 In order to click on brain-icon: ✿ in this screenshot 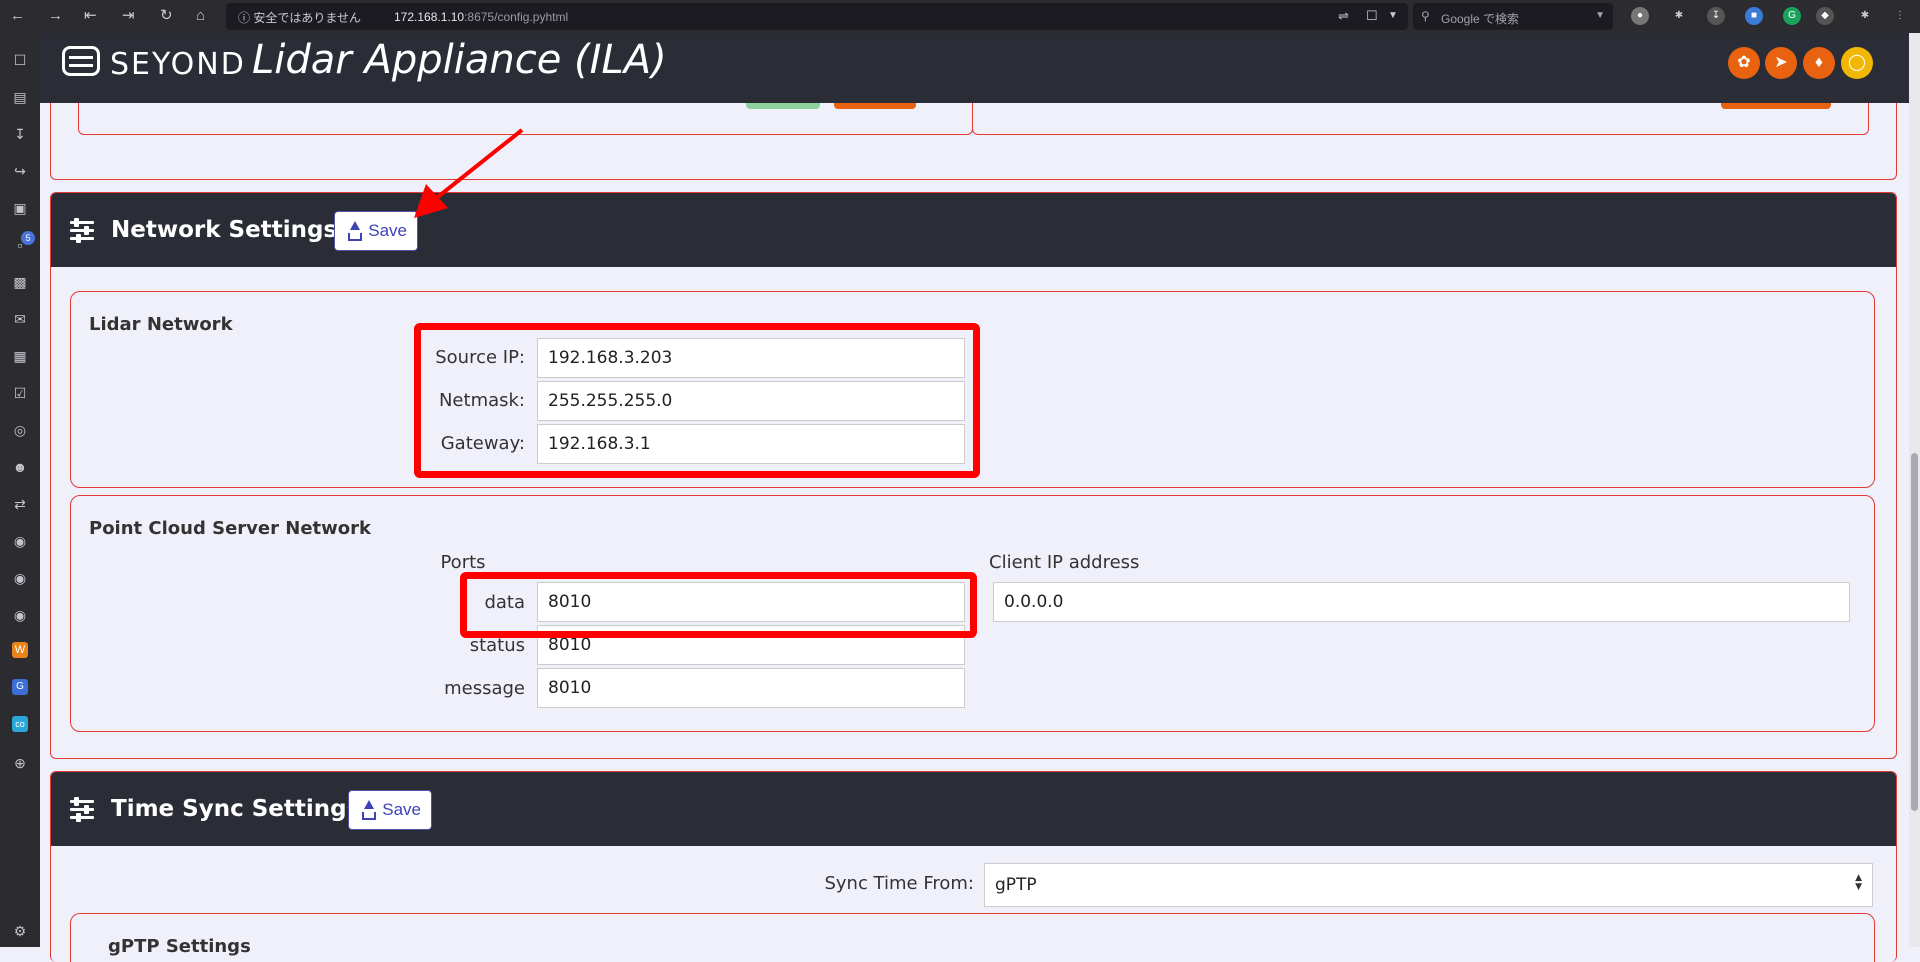, I will do `click(1744, 63)`.